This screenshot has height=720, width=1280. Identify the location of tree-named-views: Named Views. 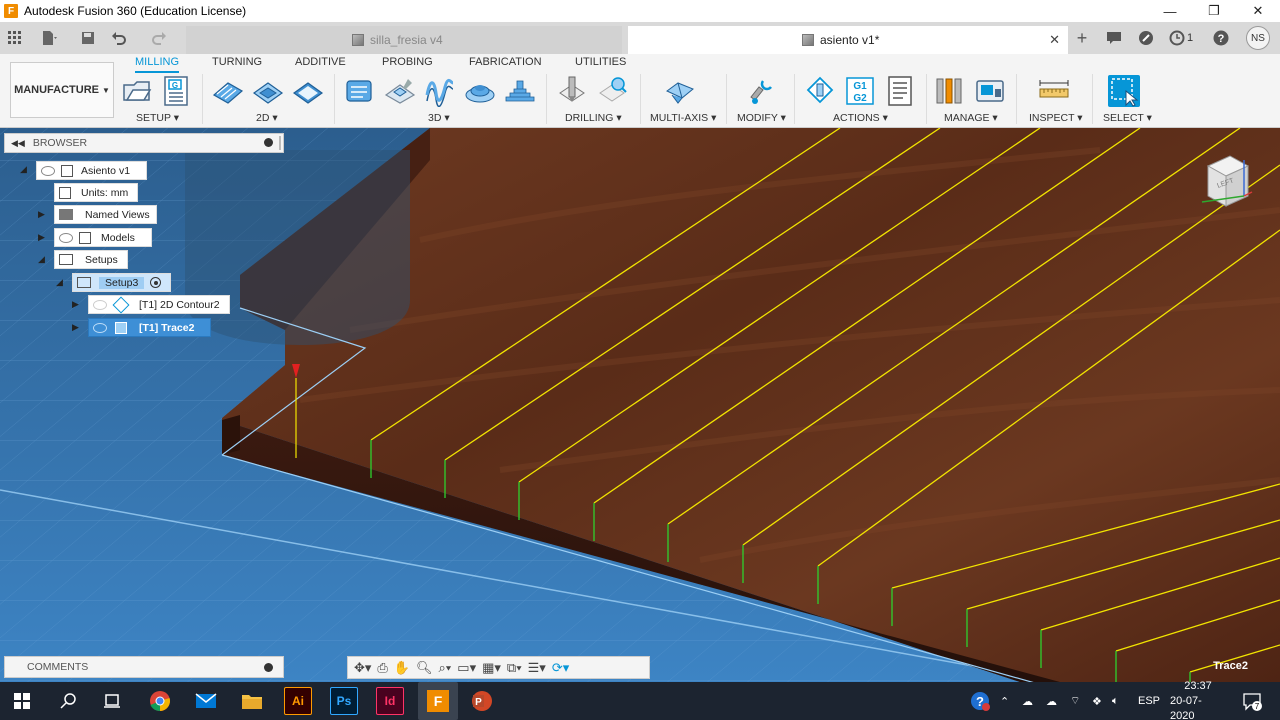
(105, 214).